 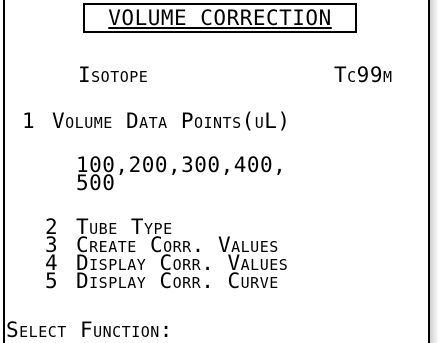 I want to click on volume-points-label: Volume Data Points(uL), so click(x=171, y=121).